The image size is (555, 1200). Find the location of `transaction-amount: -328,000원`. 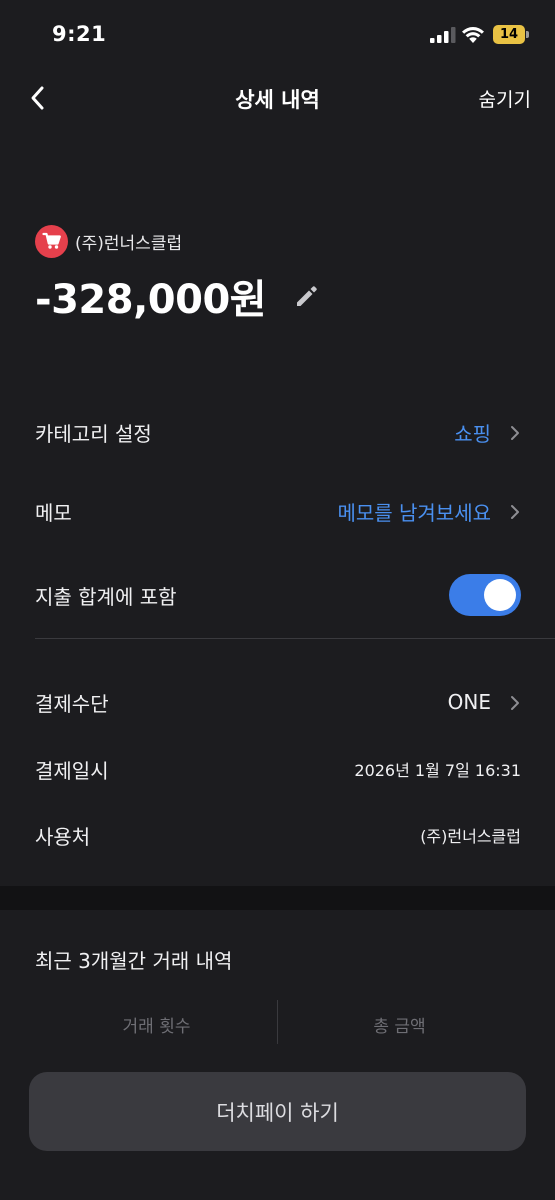

transaction-amount: -328,000원 is located at coordinates (151, 300).